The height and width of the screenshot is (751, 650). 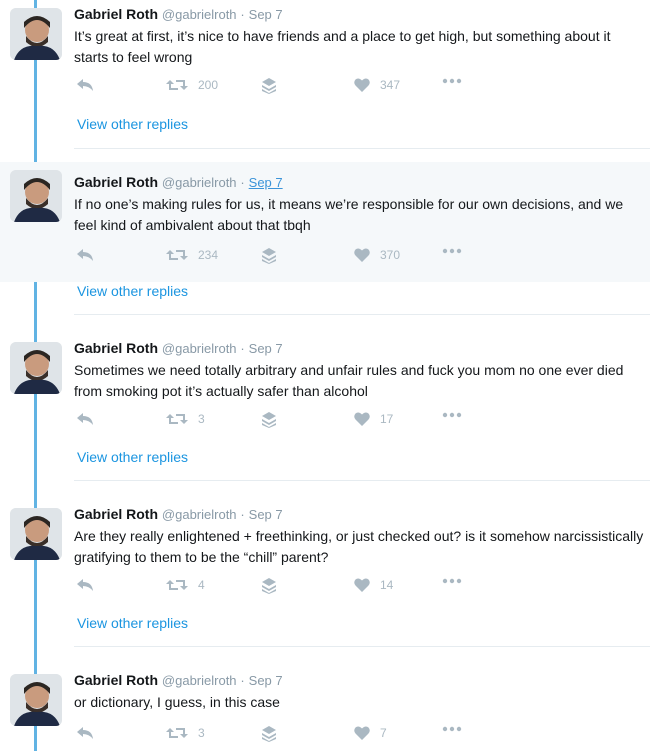 I want to click on tweet-actions: 3 7, so click(x=284, y=736).